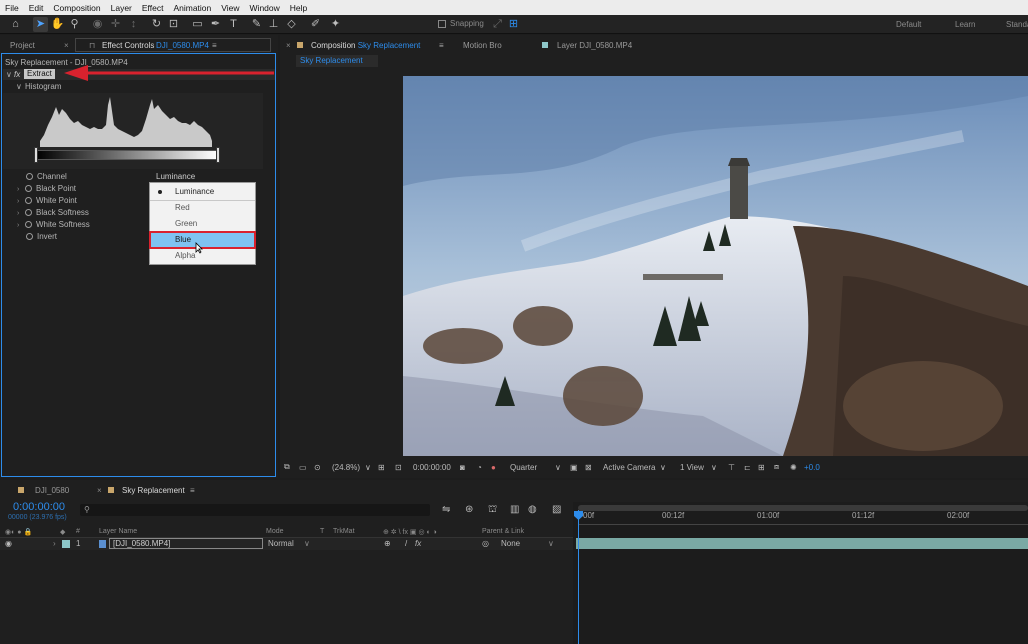 The height and width of the screenshot is (644, 1028). Describe the element at coordinates (202, 192) in the screenshot. I see `channel-option-luminance: Luminance` at that location.